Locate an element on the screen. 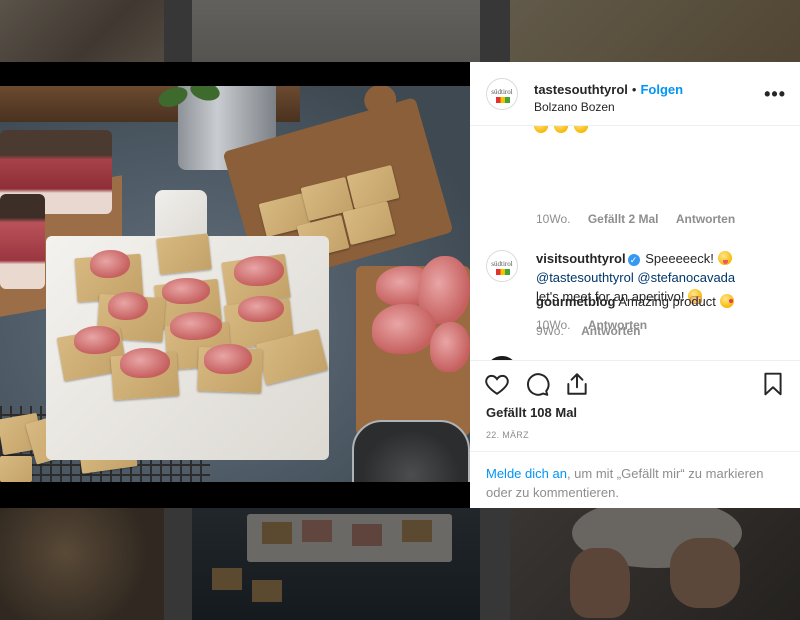  commenter-avatar: südtirol is located at coordinates (502, 266).